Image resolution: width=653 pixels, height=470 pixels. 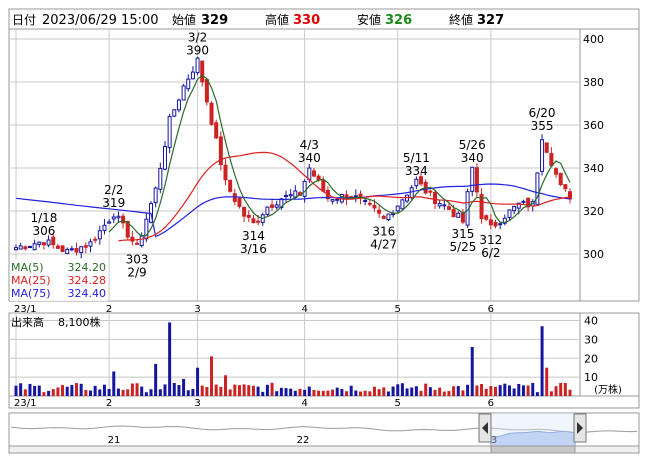 I want to click on annotation-value: 303, so click(x=137, y=260).